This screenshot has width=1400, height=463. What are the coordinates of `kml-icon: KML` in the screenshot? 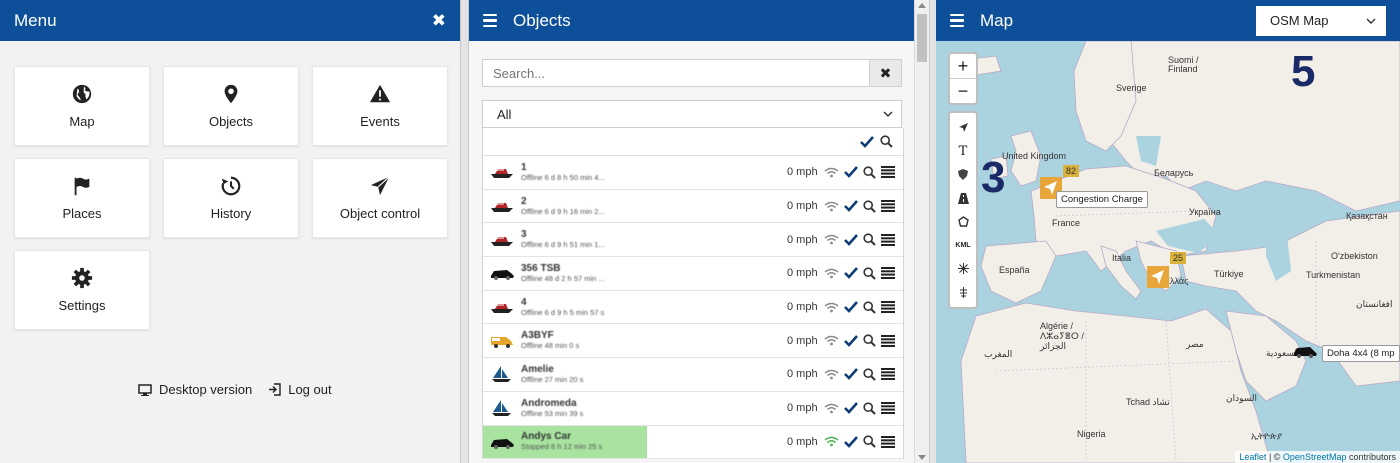 It's located at (963, 246).